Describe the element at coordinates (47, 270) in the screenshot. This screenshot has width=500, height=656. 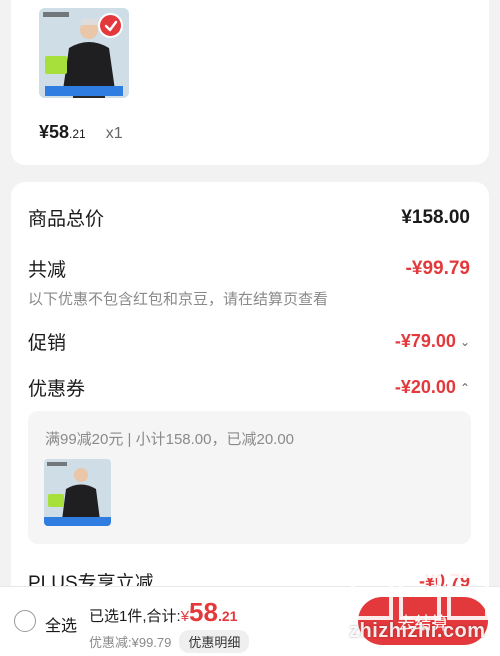
I see `reduce-label: 共减` at that location.